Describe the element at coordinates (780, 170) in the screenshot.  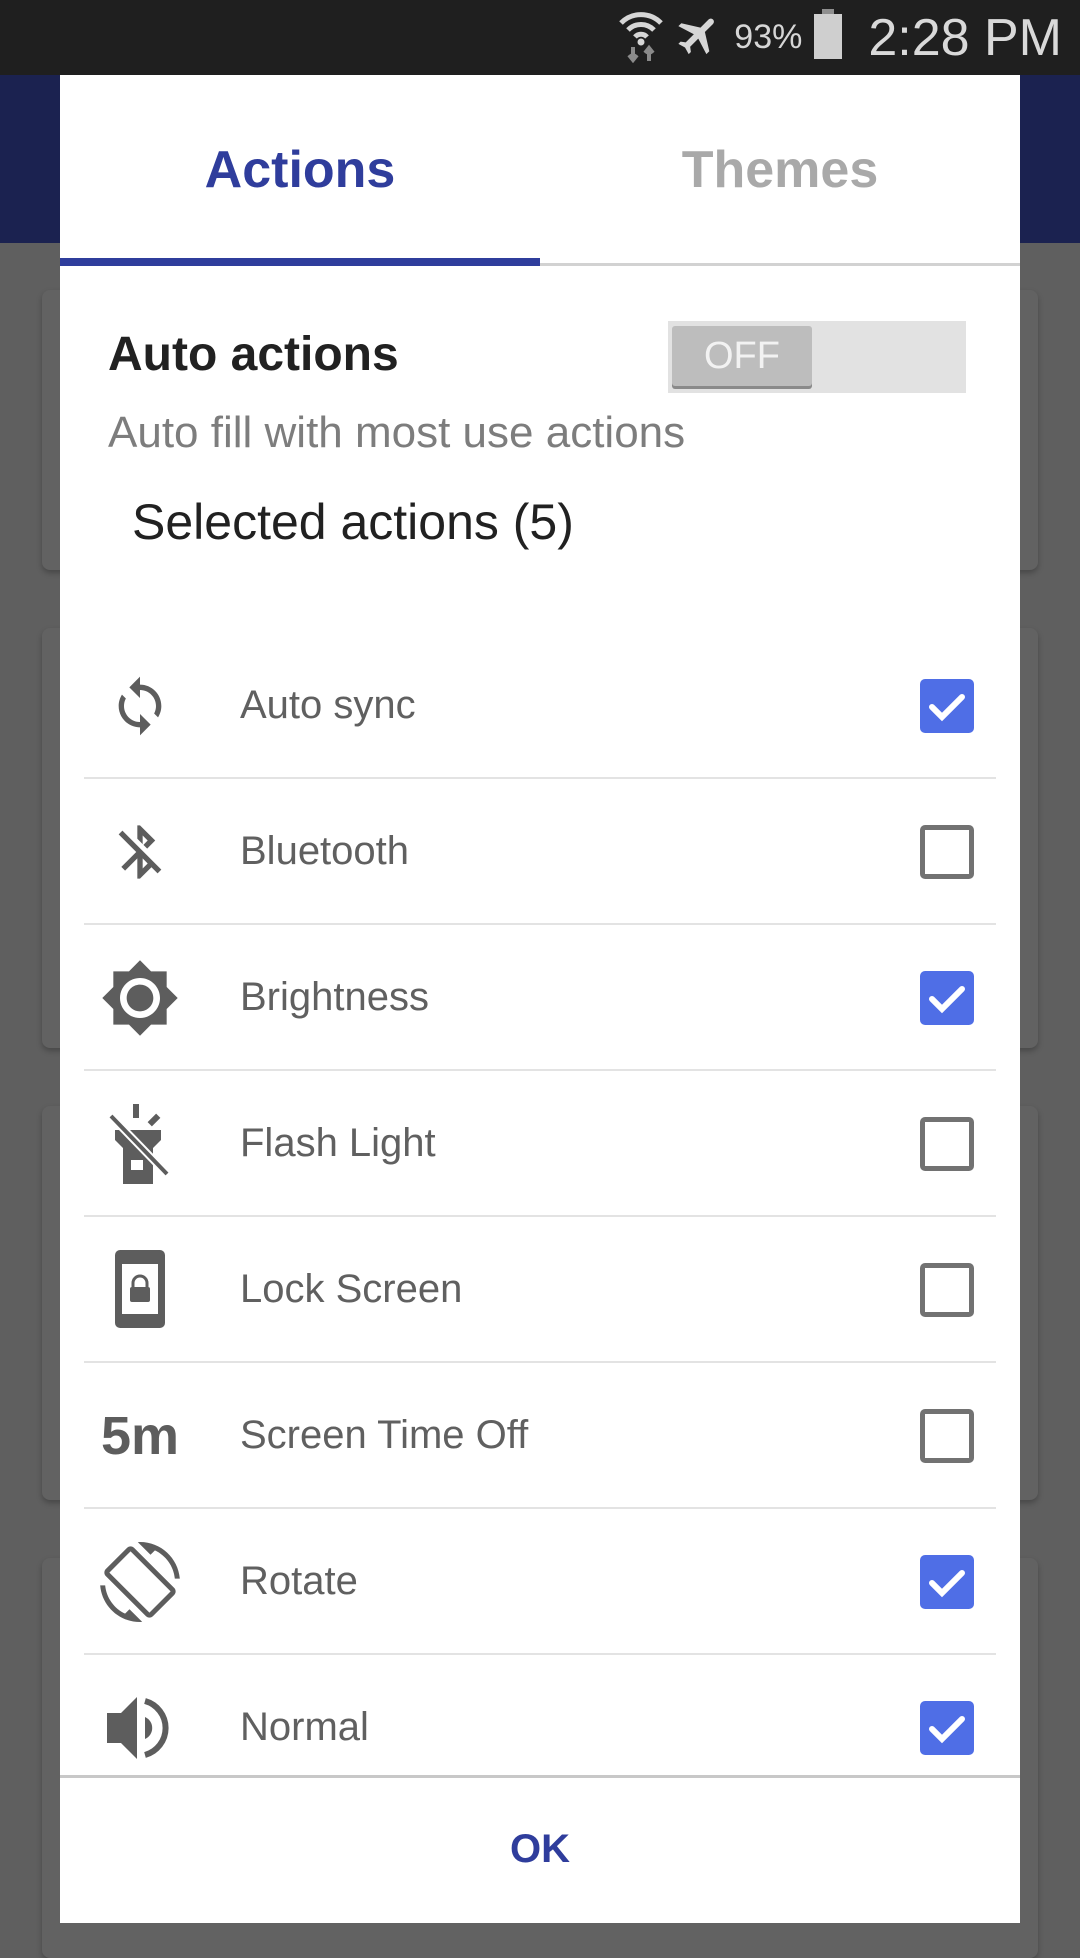
I see `tab-themes: Themes` at that location.